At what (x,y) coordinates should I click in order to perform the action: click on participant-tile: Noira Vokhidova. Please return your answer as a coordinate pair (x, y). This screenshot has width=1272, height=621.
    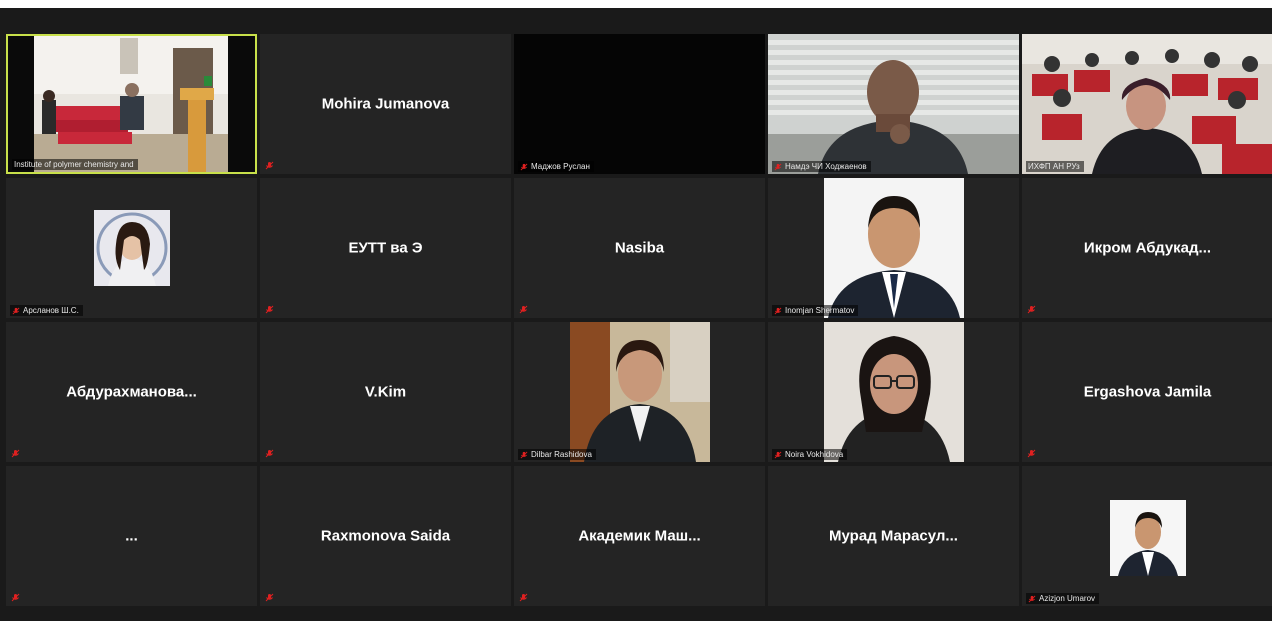
    Looking at the image, I should click on (893, 392).